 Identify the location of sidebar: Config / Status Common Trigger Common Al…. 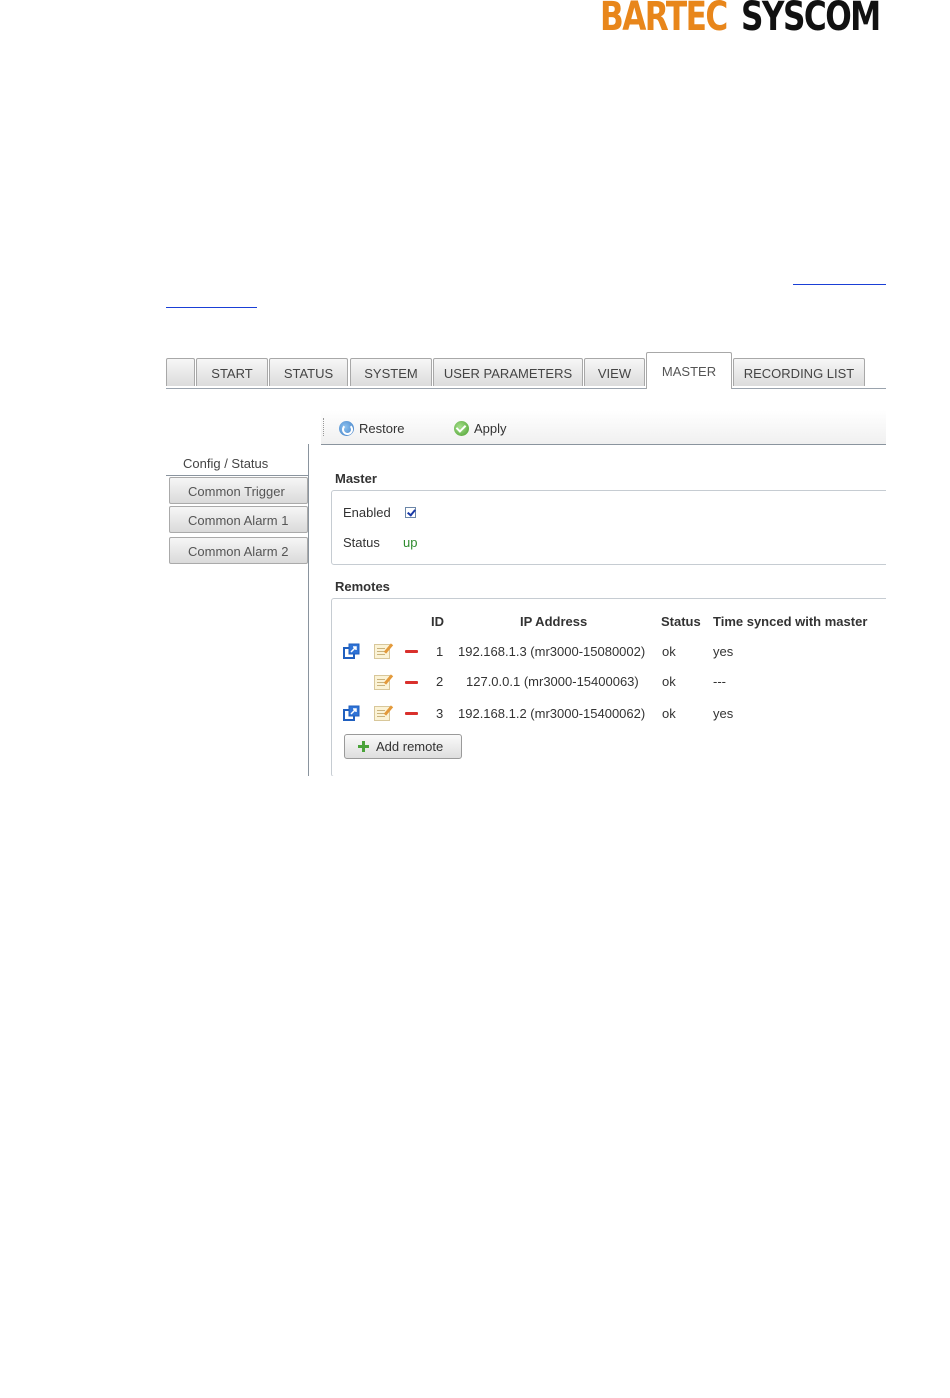
(237, 610).